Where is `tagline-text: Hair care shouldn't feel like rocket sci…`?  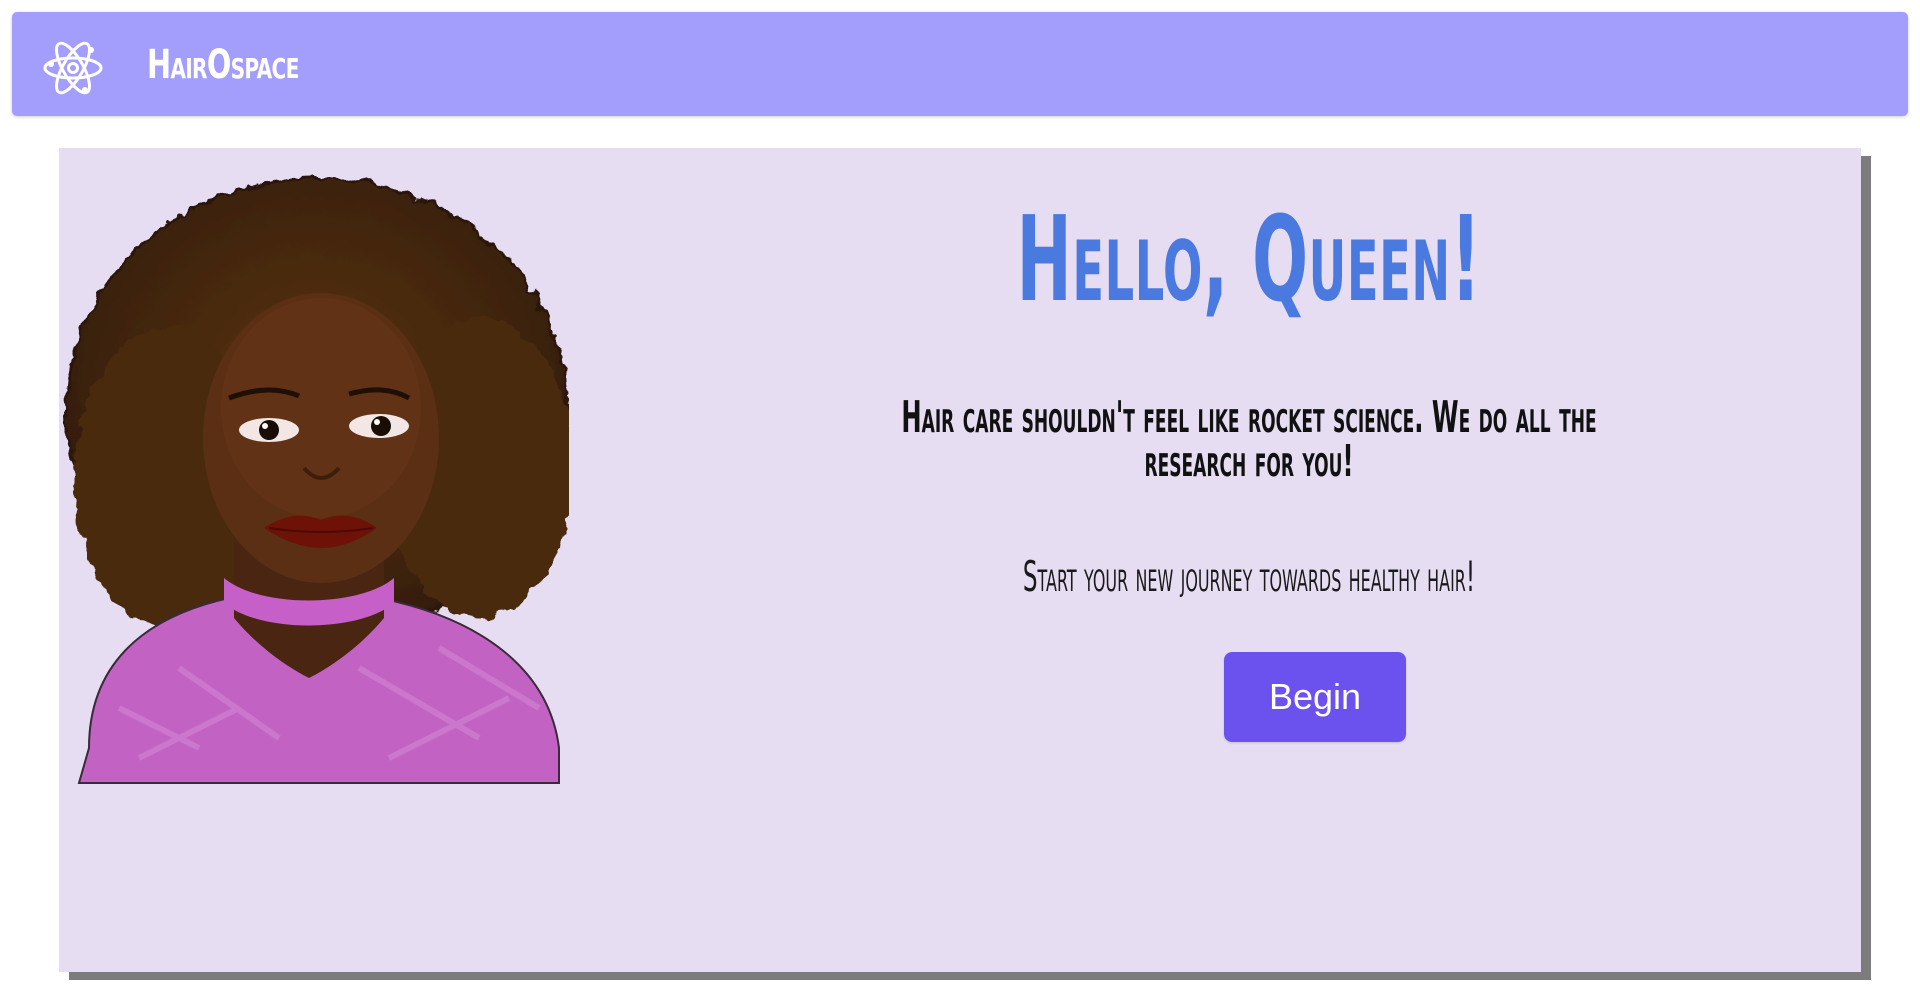
tagline-text: Hair care shouldn't feel like rocket sci… is located at coordinates (1249, 439).